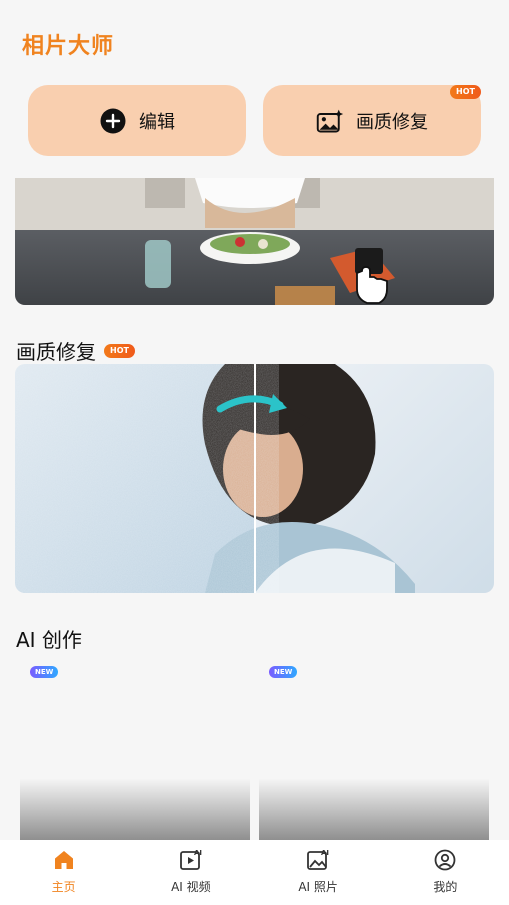 The height and width of the screenshot is (905, 509). I want to click on section-title-ai-create: AI 创作, so click(49, 638).